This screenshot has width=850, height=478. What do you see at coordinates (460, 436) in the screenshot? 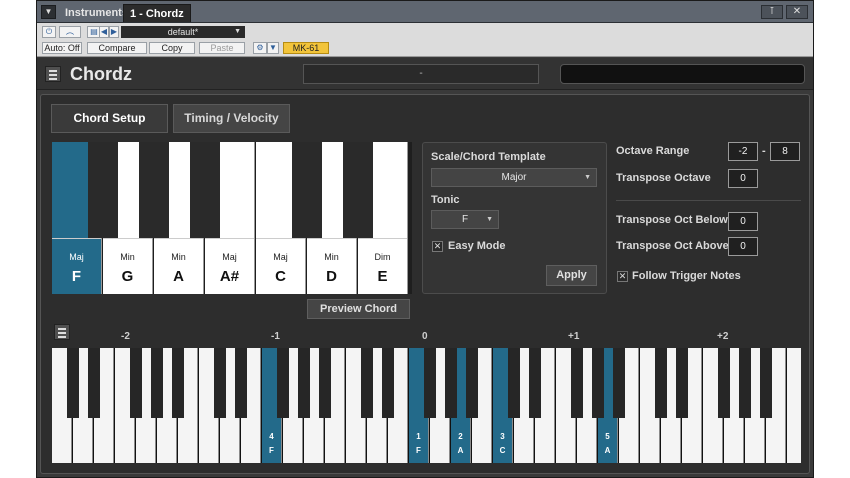
I see `key-voice-number: 2` at bounding box center [460, 436].